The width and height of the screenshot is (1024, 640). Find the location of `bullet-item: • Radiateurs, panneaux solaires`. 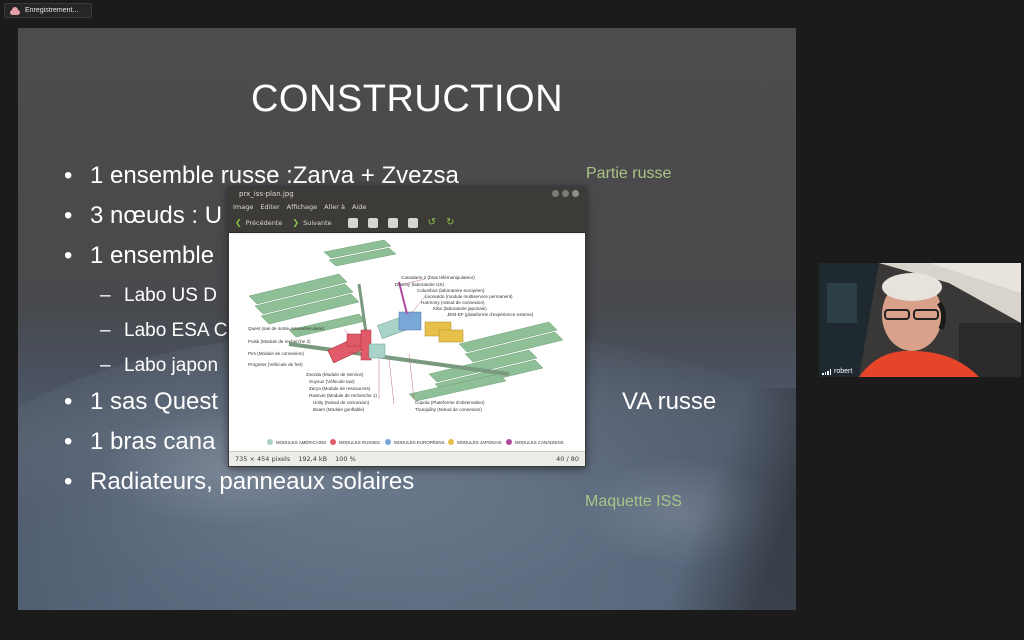

bullet-item: • Radiateurs, panneaux solaires is located at coordinates (239, 481).